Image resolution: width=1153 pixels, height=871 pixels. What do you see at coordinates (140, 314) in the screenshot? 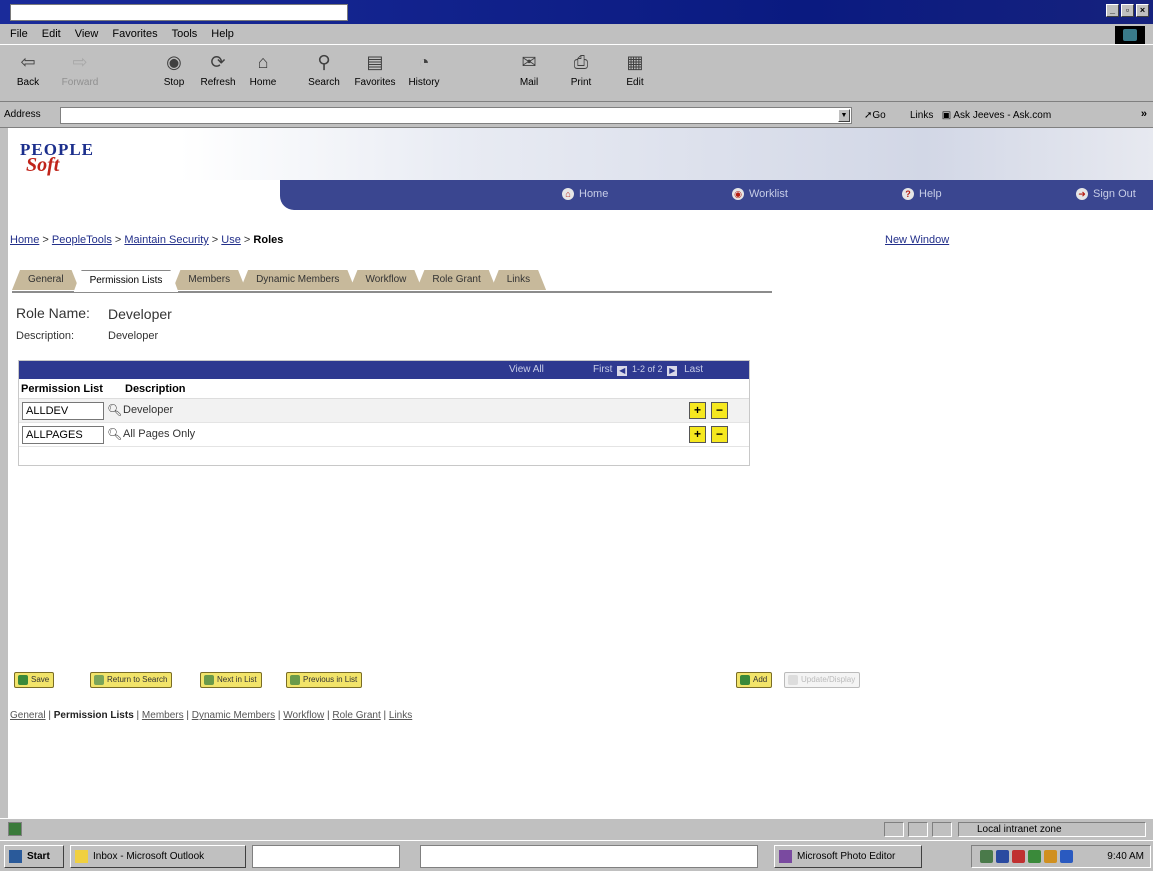
I see `role-name-value: Developer` at bounding box center [140, 314].